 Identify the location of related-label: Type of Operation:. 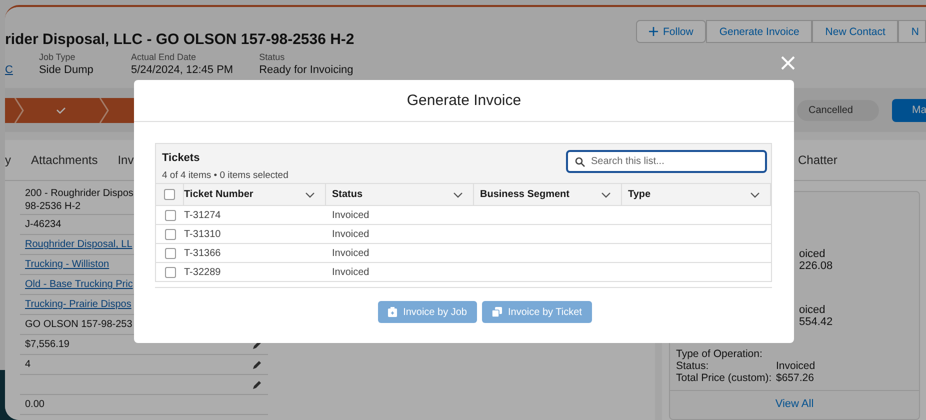
(720, 354).